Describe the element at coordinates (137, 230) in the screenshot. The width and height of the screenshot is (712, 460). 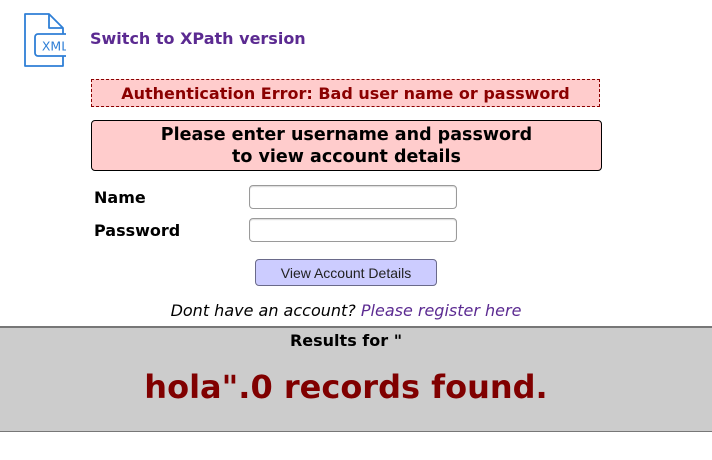
I see `password-label: Password` at that location.